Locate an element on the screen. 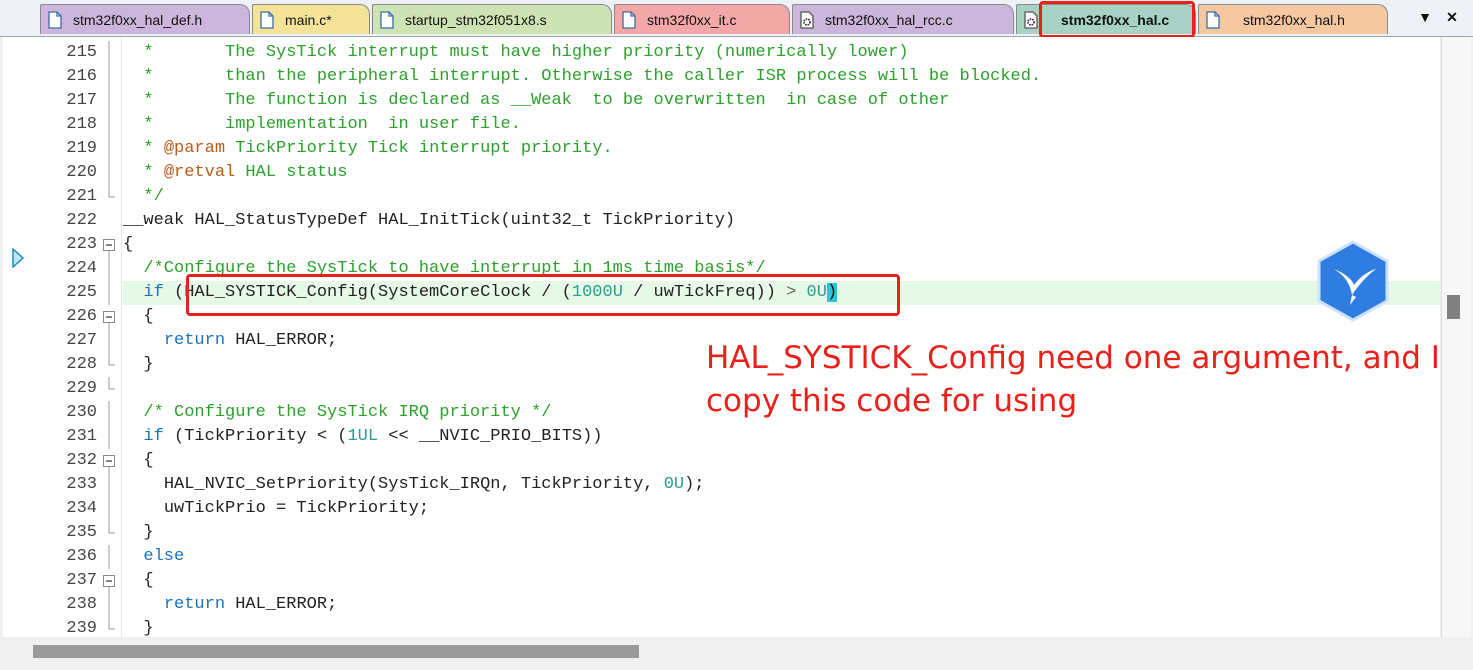  code-line: 226 { is located at coordinates (721, 317).